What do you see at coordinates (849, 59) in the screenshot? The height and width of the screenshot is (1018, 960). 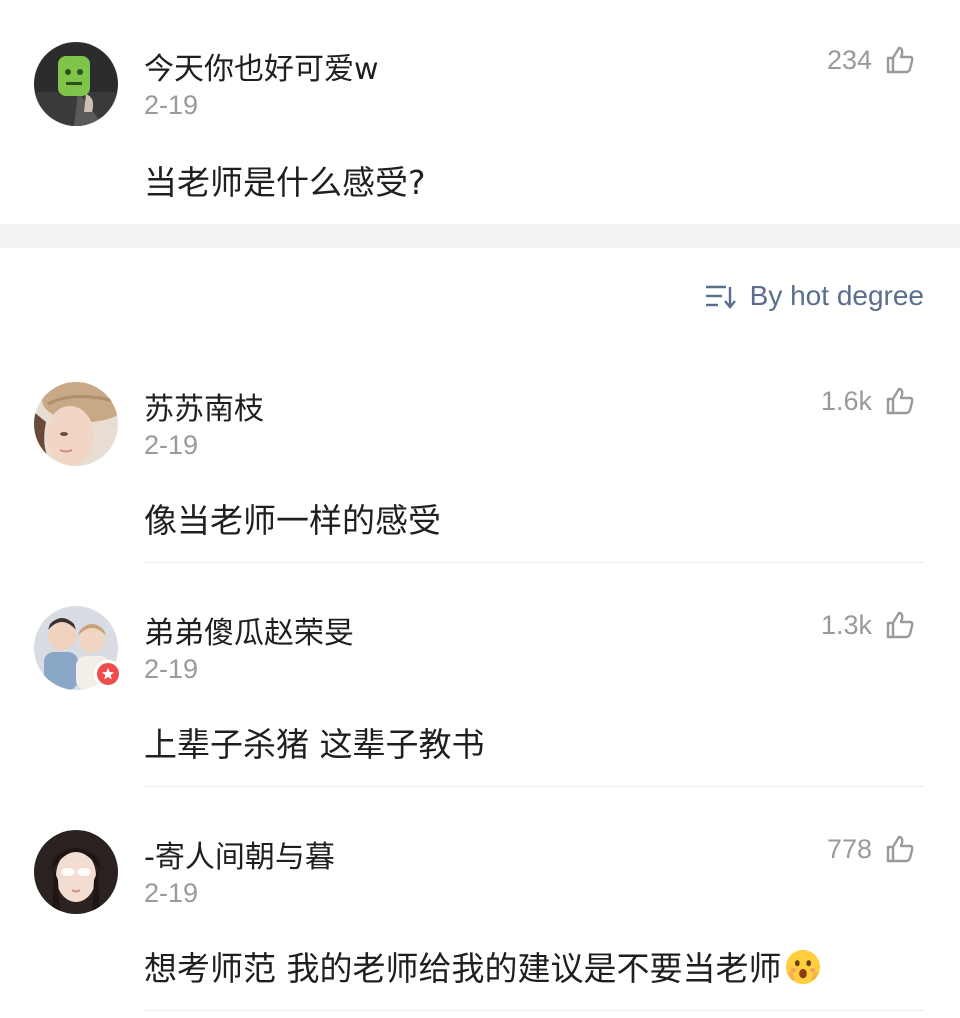 I see `like-count: 234` at bounding box center [849, 59].